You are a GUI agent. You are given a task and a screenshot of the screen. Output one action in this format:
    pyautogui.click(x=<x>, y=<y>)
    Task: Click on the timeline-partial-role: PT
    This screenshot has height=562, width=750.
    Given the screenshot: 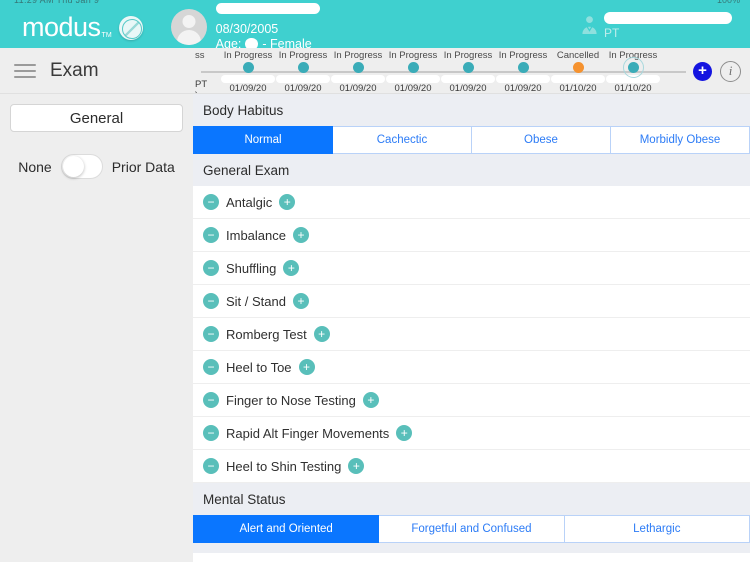 What is the action you would take?
    pyautogui.click(x=201, y=84)
    